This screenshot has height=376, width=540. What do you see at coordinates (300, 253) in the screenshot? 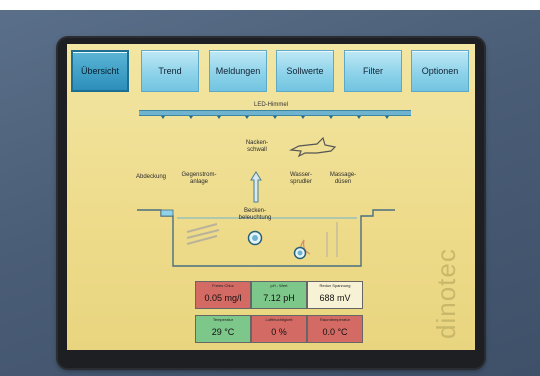
I see `pool-jet-icon` at bounding box center [300, 253].